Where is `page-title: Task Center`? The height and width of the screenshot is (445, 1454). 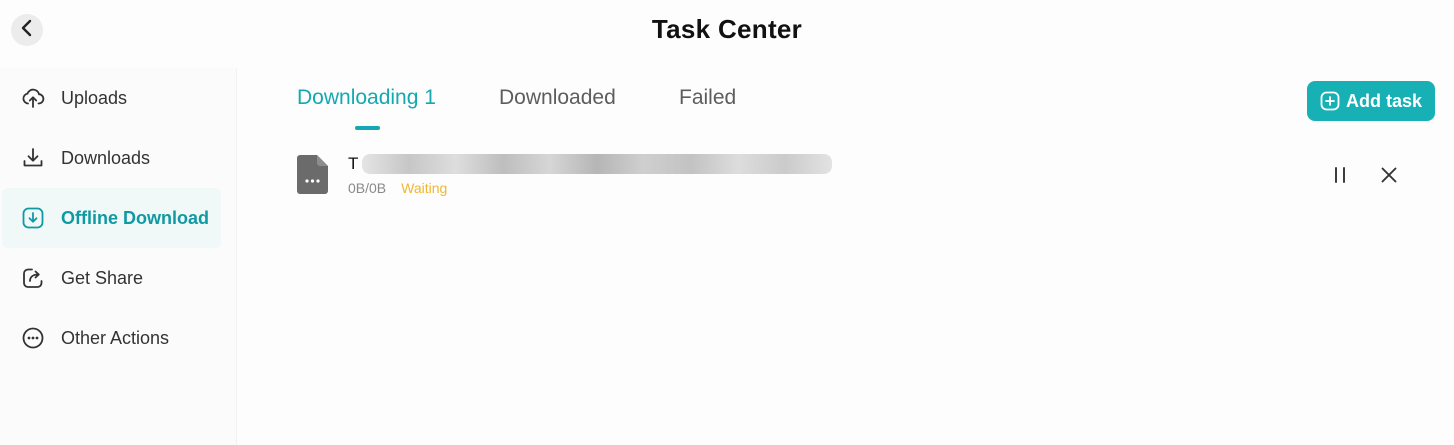 page-title: Task Center is located at coordinates (727, 29).